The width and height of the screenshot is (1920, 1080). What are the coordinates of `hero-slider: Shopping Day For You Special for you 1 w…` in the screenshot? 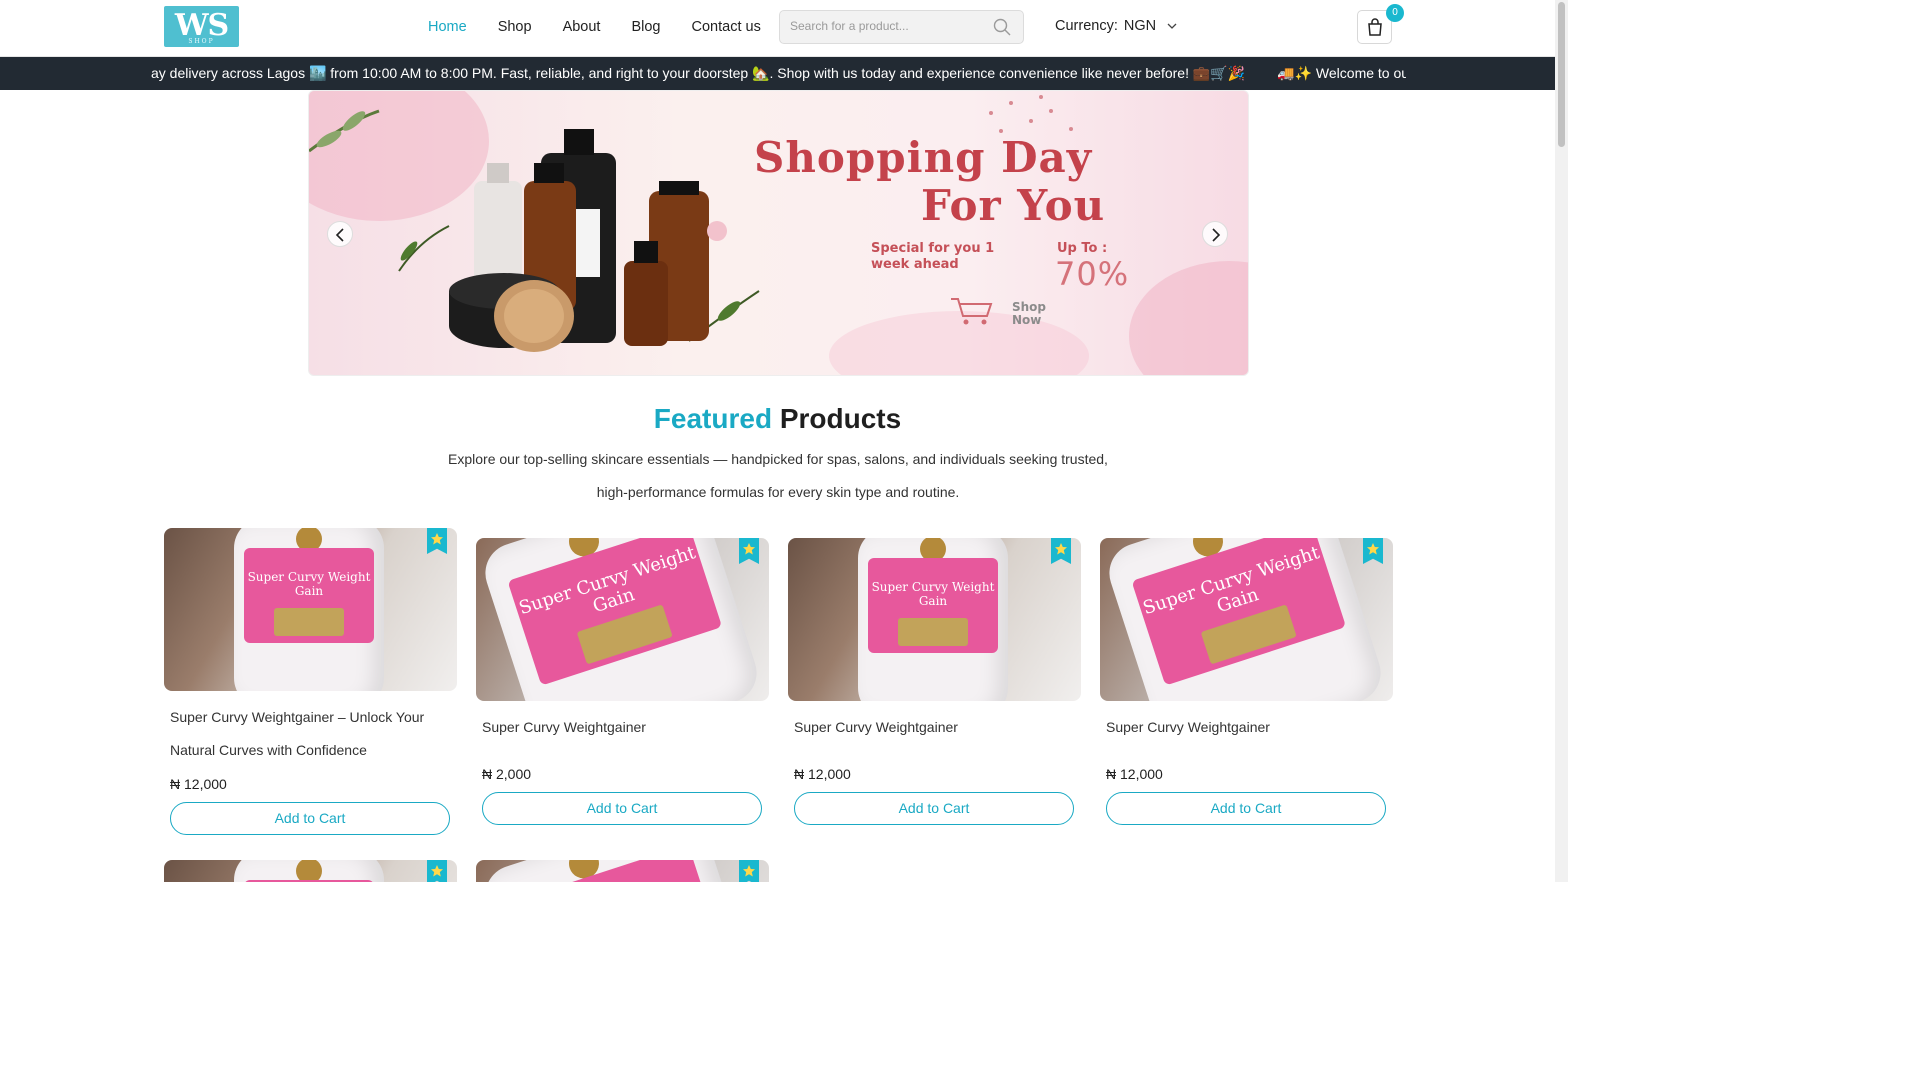 It's located at (778, 233).